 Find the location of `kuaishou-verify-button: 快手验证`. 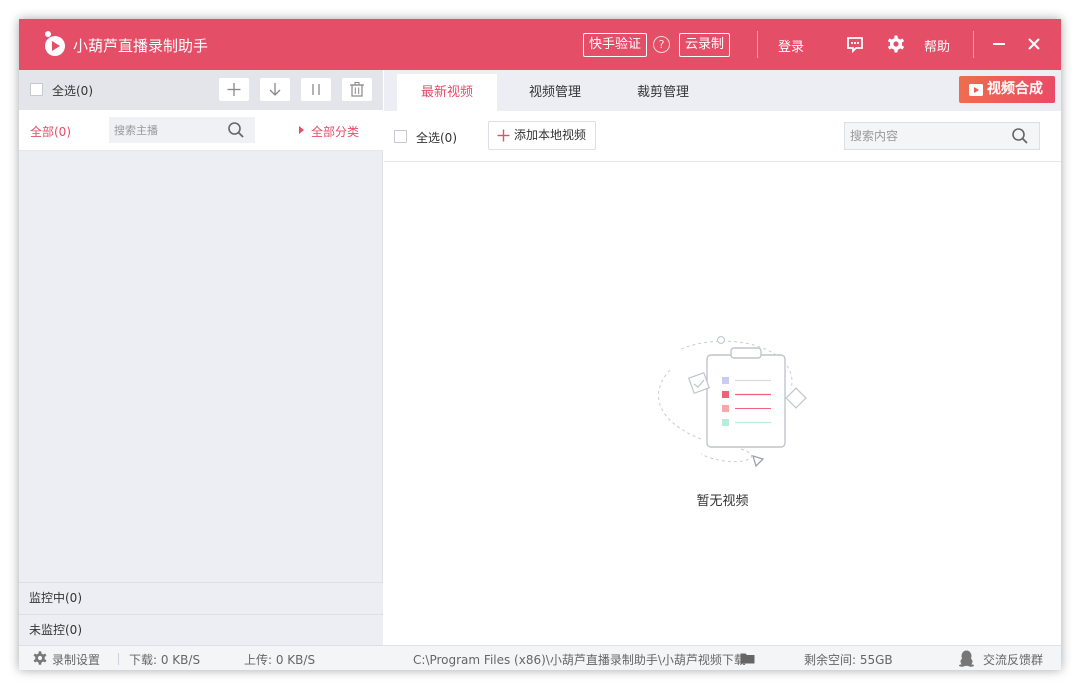

kuaishou-verify-button: 快手验证 is located at coordinates (615, 45).